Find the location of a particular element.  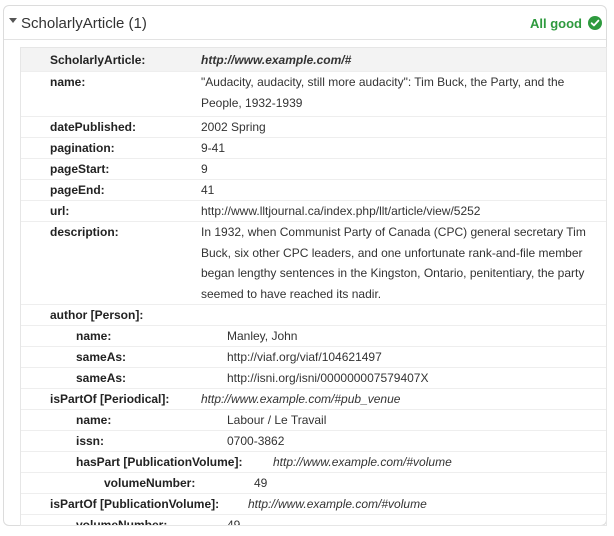

property-key: issn: is located at coordinates (90, 441).